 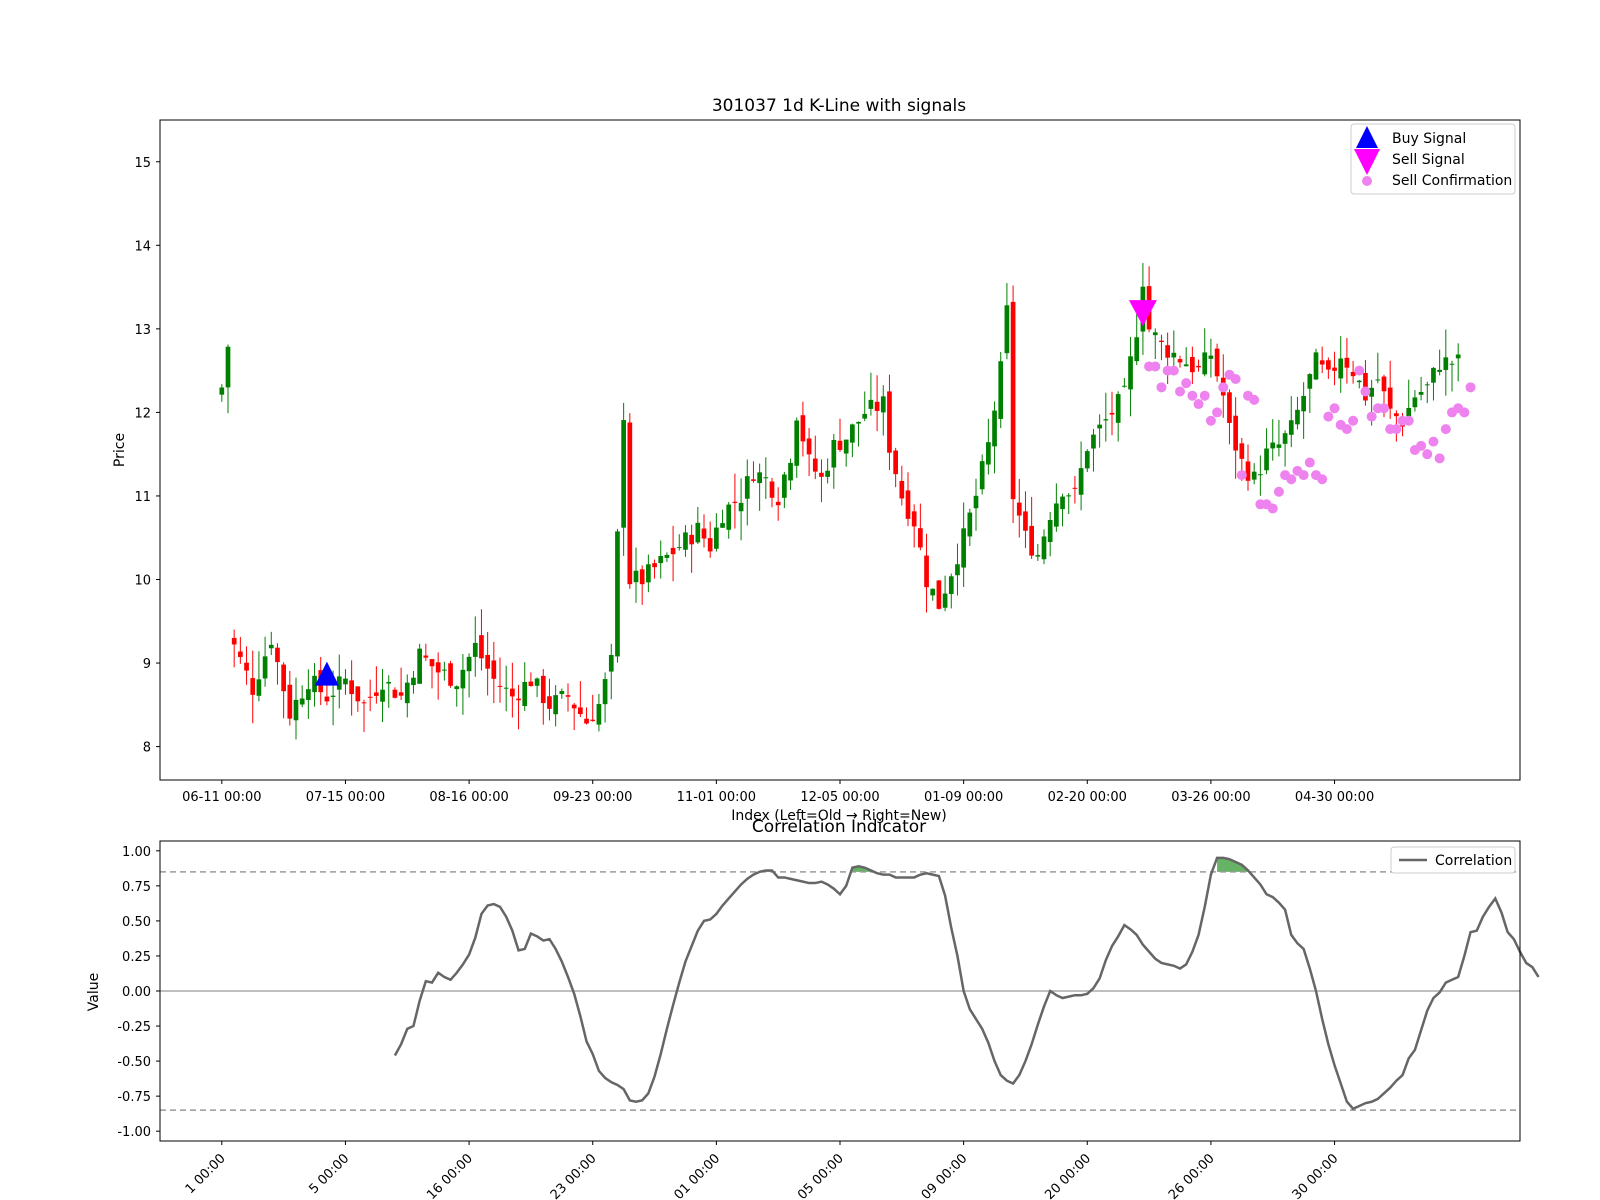 I want to click on correlation-legend: Correlation, so click(x=1453, y=860).